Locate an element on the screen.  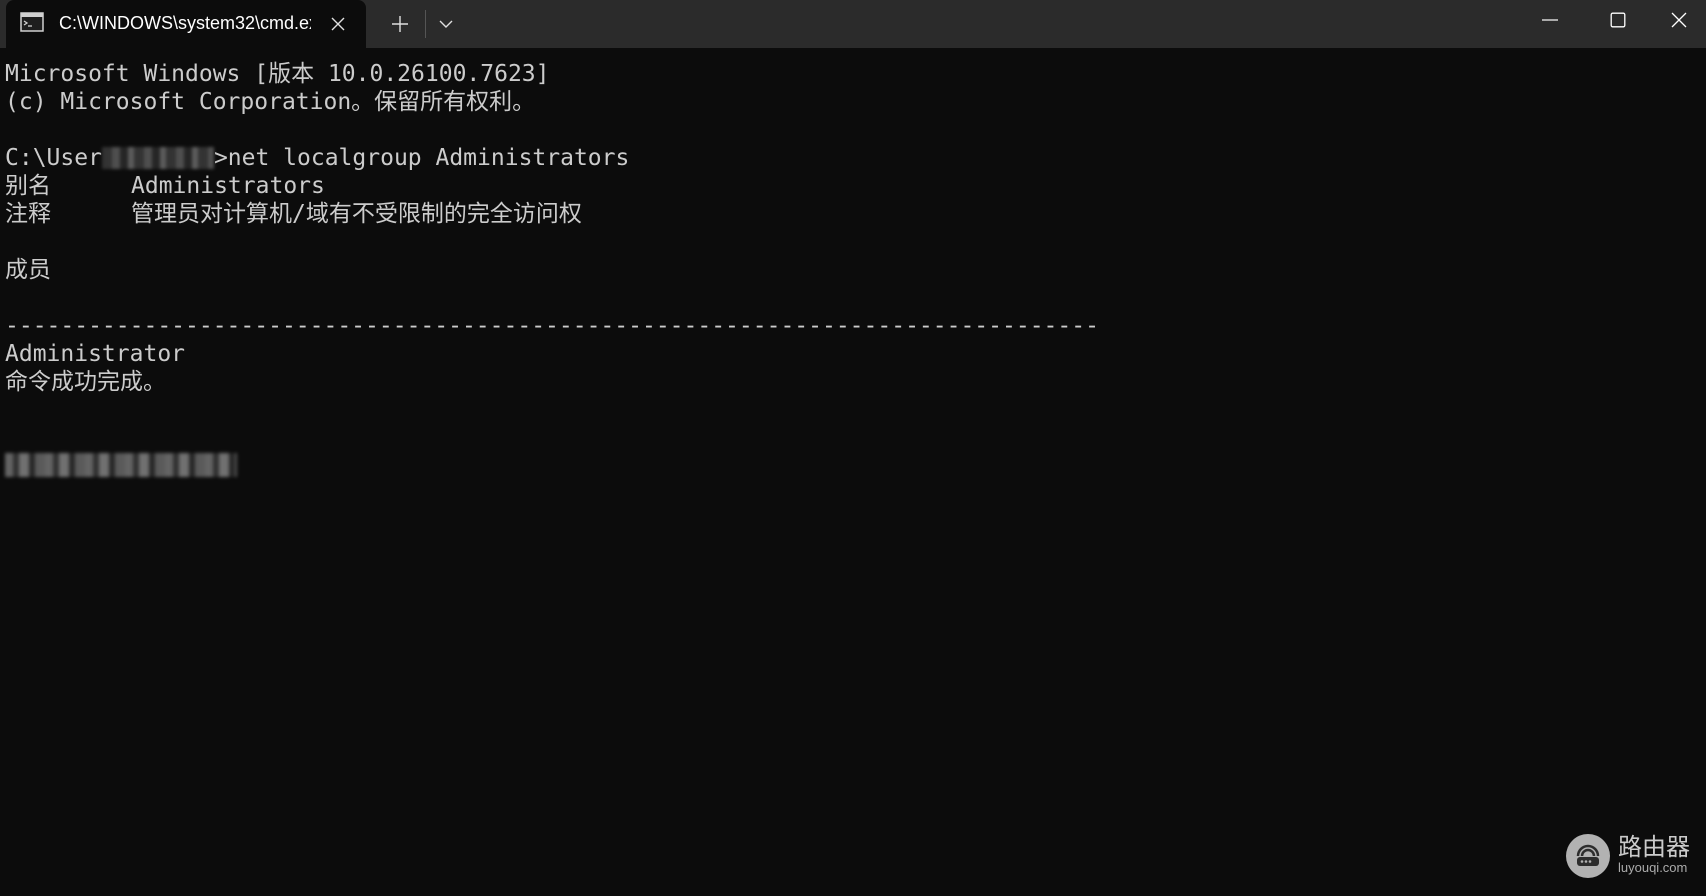
minimize-icon is located at coordinates (1550, 20).